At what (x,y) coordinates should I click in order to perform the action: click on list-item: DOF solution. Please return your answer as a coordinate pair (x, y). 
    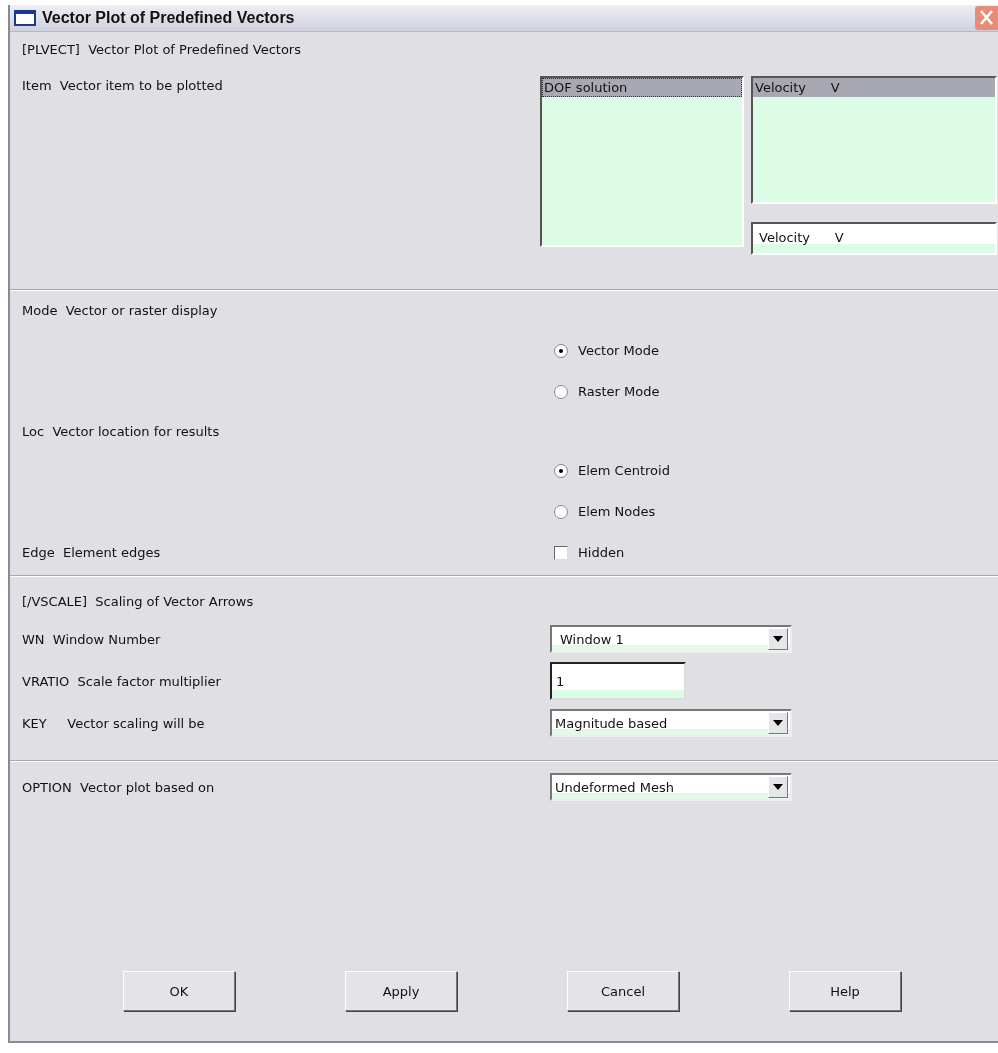
    Looking at the image, I should click on (642, 87).